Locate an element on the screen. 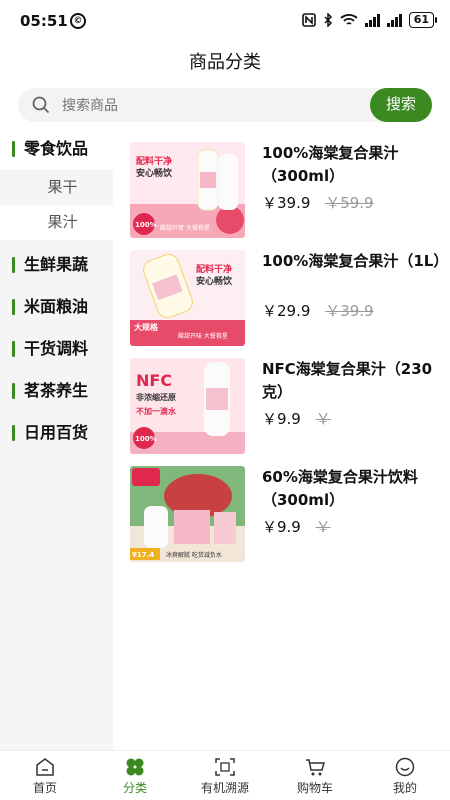  search-input is located at coordinates (212, 105).